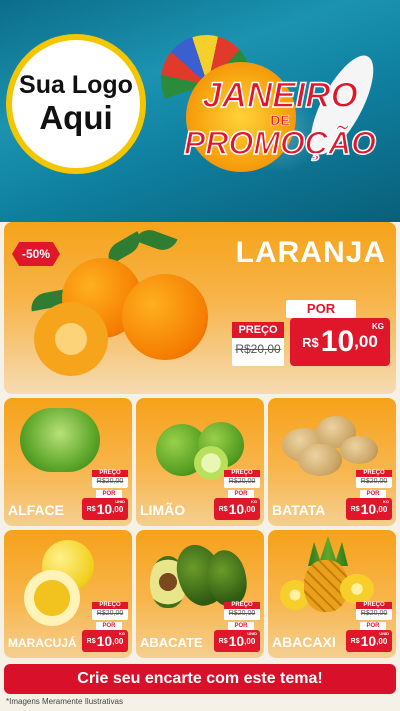 This screenshot has width=400, height=711. Describe the element at coordinates (332, 594) in the screenshot. I see `product-card-abacaxi: PREÇO R$20,00 POR R$ 10,00 UNID ABACAXI` at that location.